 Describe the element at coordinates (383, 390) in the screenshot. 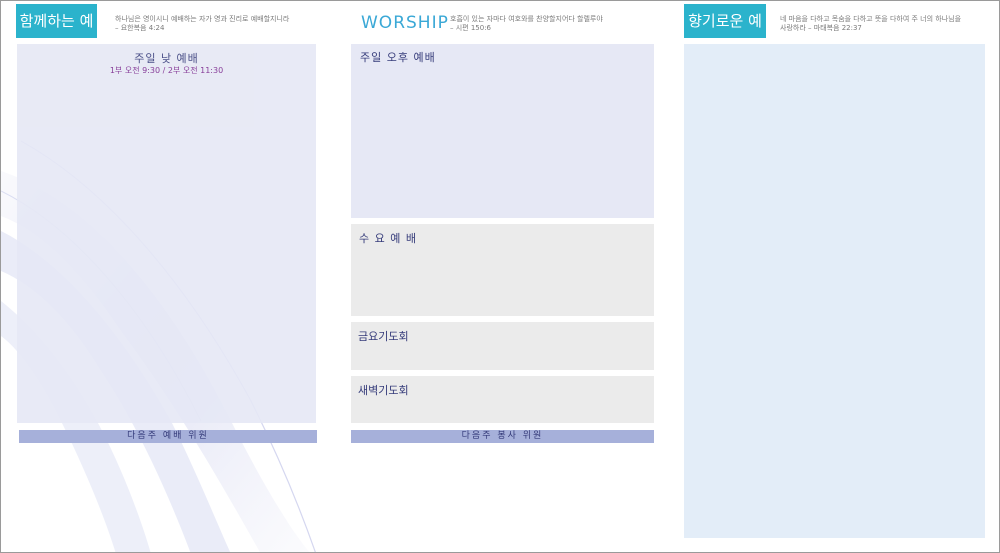

I see `dawn-prayer-title: 새벽기도회` at that location.